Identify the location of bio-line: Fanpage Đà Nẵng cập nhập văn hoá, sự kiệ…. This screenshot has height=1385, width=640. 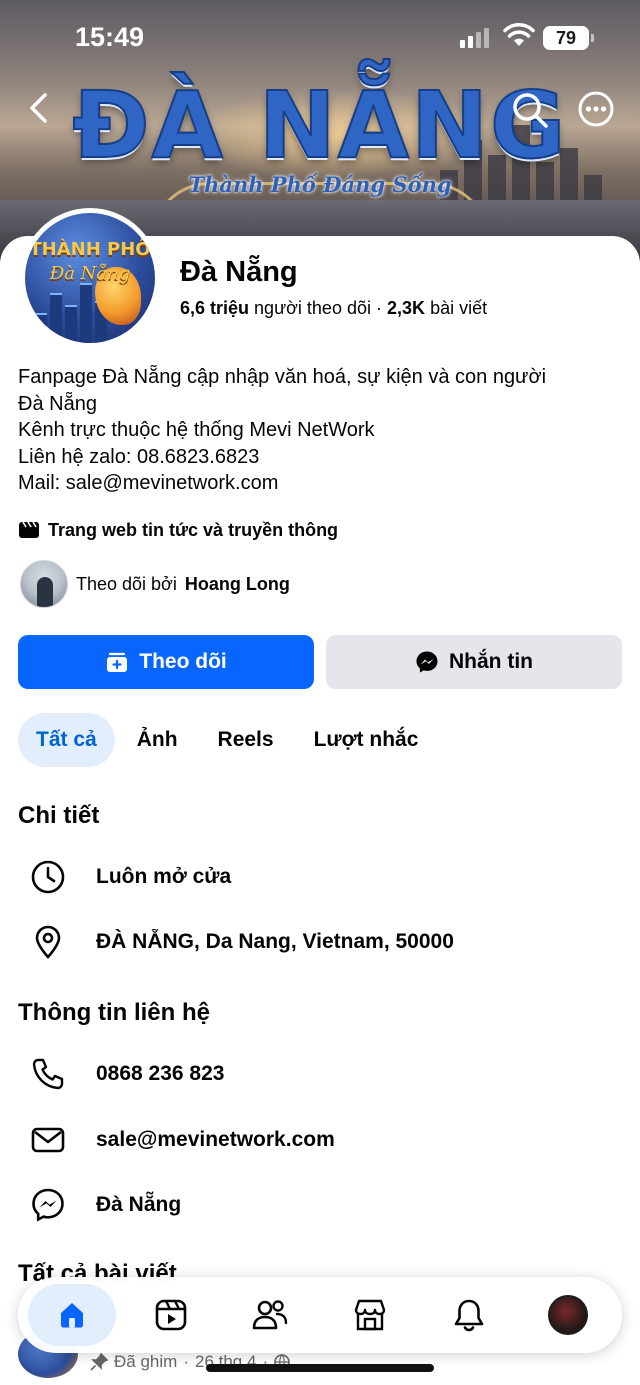
(282, 377).